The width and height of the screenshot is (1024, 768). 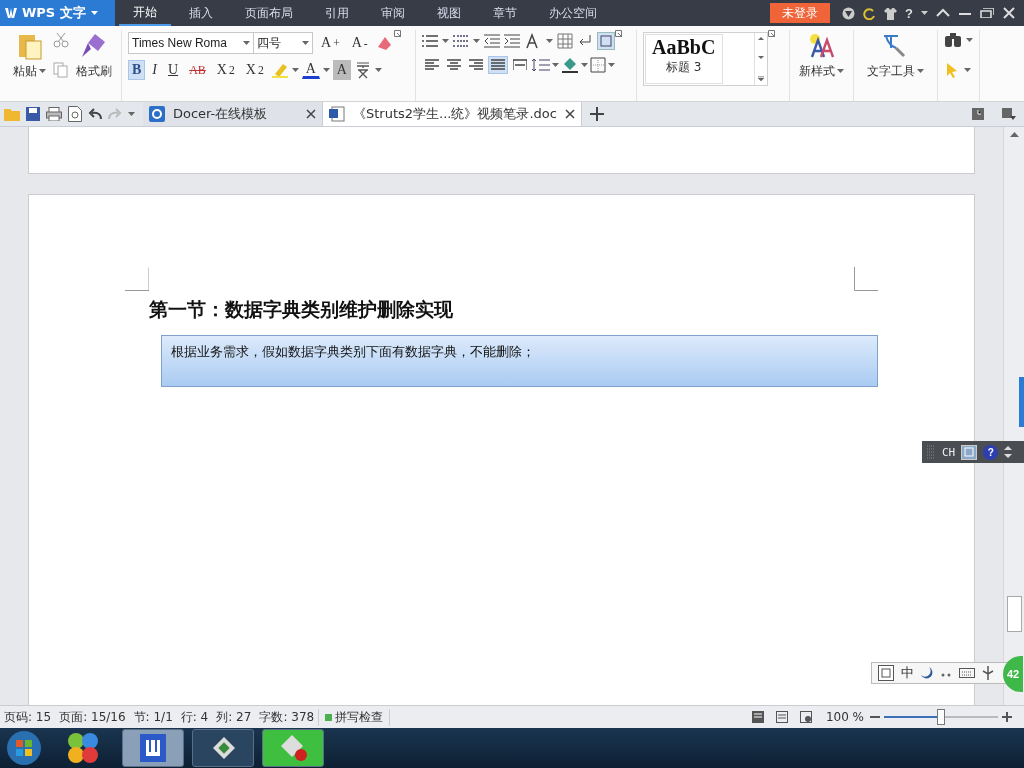 What do you see at coordinates (540, 65) in the screenshot?
I see `line-spacing-icon` at bounding box center [540, 65].